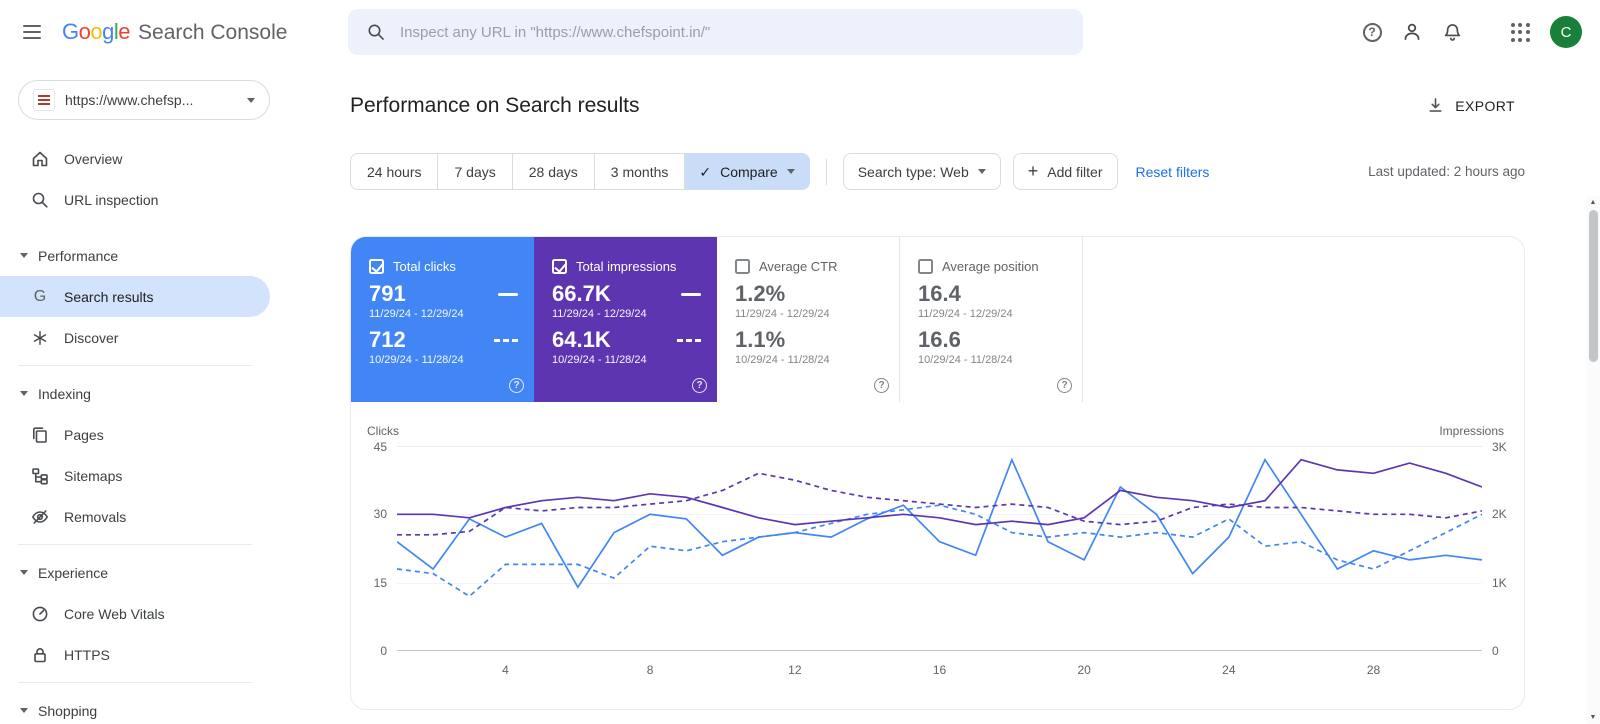  Describe the element at coordinates (135, 199) in the screenshot. I see `sidebar-item-url-inspection: URL inspection` at that location.